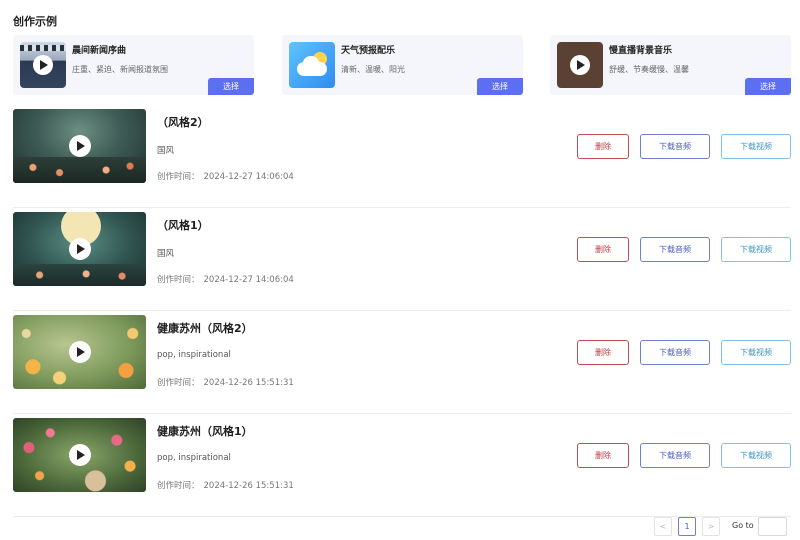  I want to click on example-card-news: 晨间新闻序曲 庄重、紧迫、新闻报道氛围 选择, so click(133, 65).